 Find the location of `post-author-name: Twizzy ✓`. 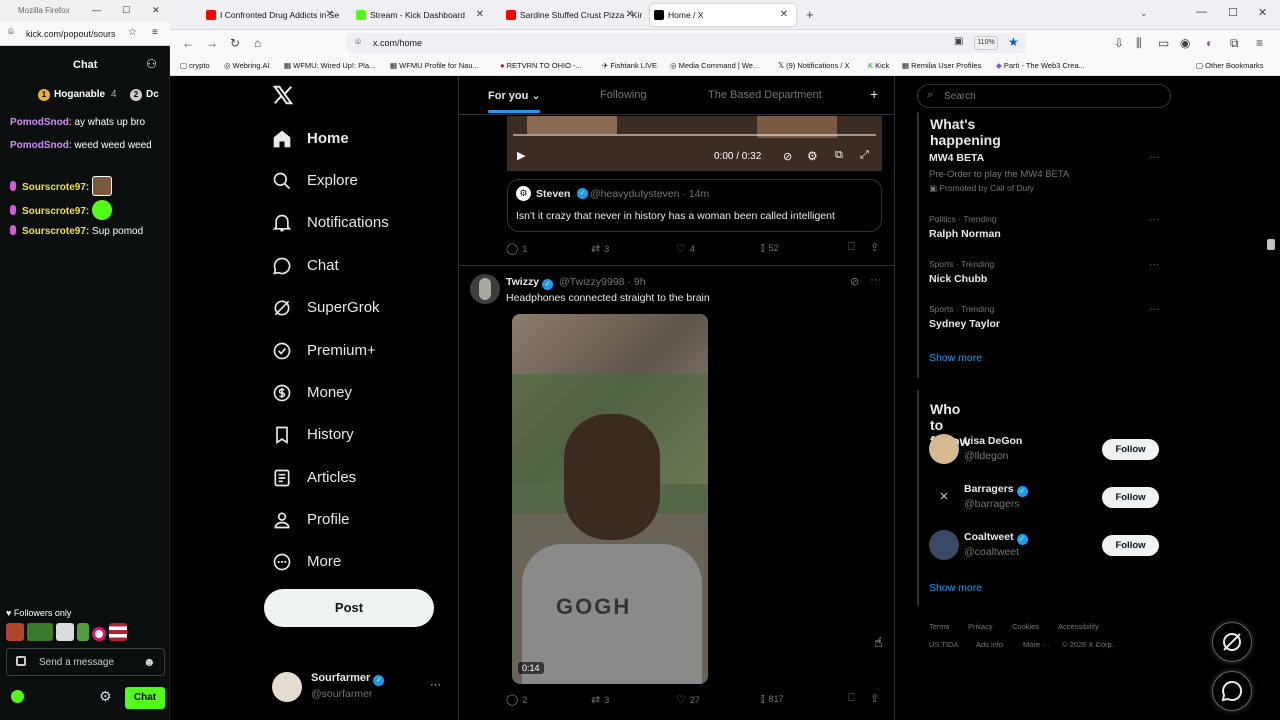

post-author-name: Twizzy ✓ is located at coordinates (530, 283).